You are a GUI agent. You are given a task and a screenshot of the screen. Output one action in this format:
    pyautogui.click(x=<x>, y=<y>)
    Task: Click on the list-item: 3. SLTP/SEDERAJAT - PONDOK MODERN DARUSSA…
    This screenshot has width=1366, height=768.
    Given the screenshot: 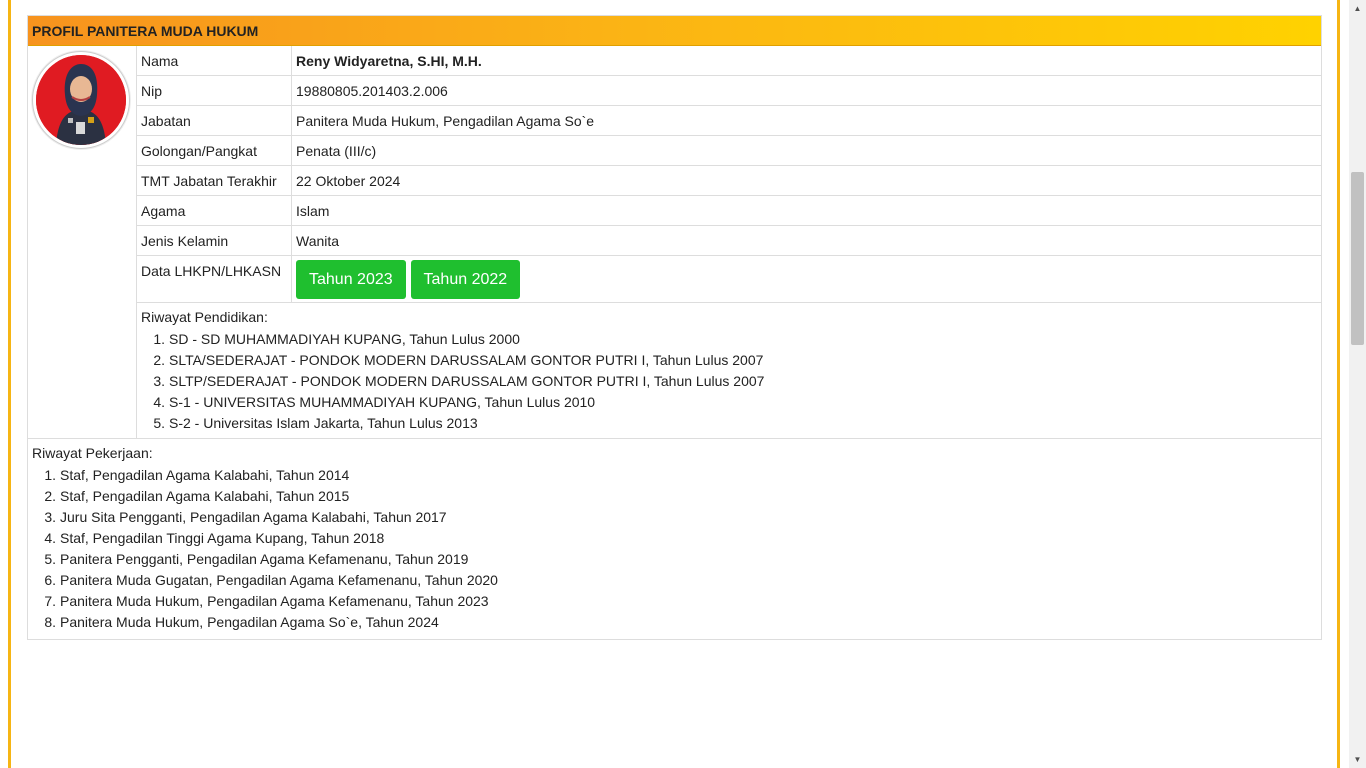 What is the action you would take?
    pyautogui.click(x=459, y=381)
    